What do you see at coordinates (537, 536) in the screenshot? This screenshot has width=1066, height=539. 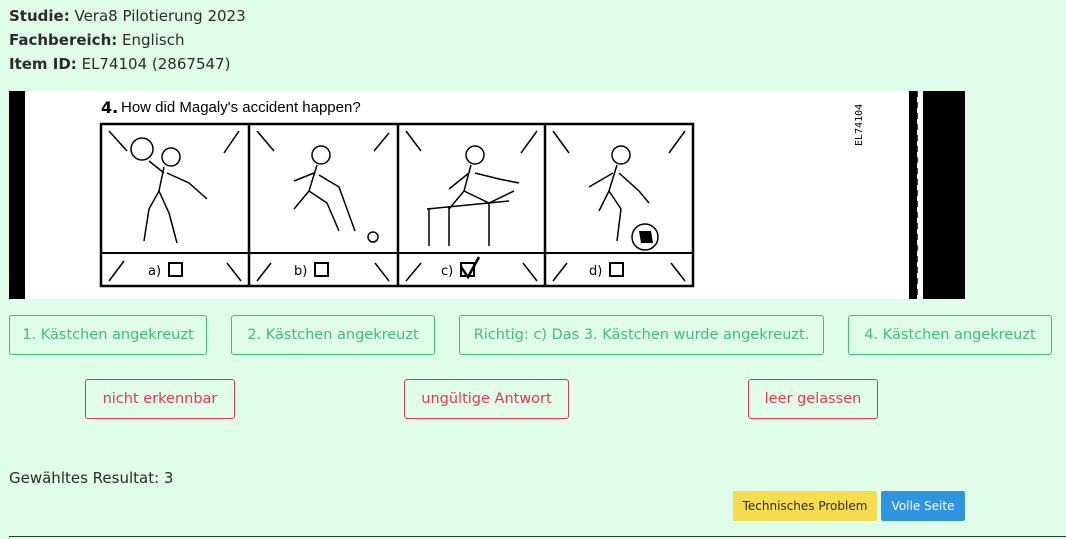 I see `bottom-divider` at bounding box center [537, 536].